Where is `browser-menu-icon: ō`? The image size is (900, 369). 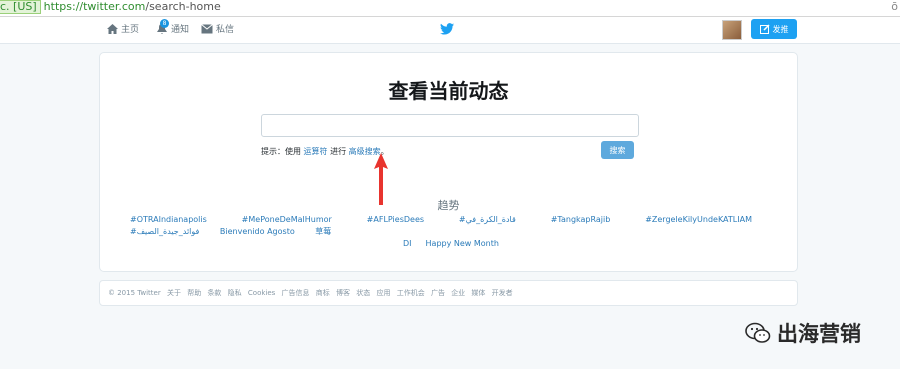 browser-menu-icon: ō is located at coordinates (894, 7).